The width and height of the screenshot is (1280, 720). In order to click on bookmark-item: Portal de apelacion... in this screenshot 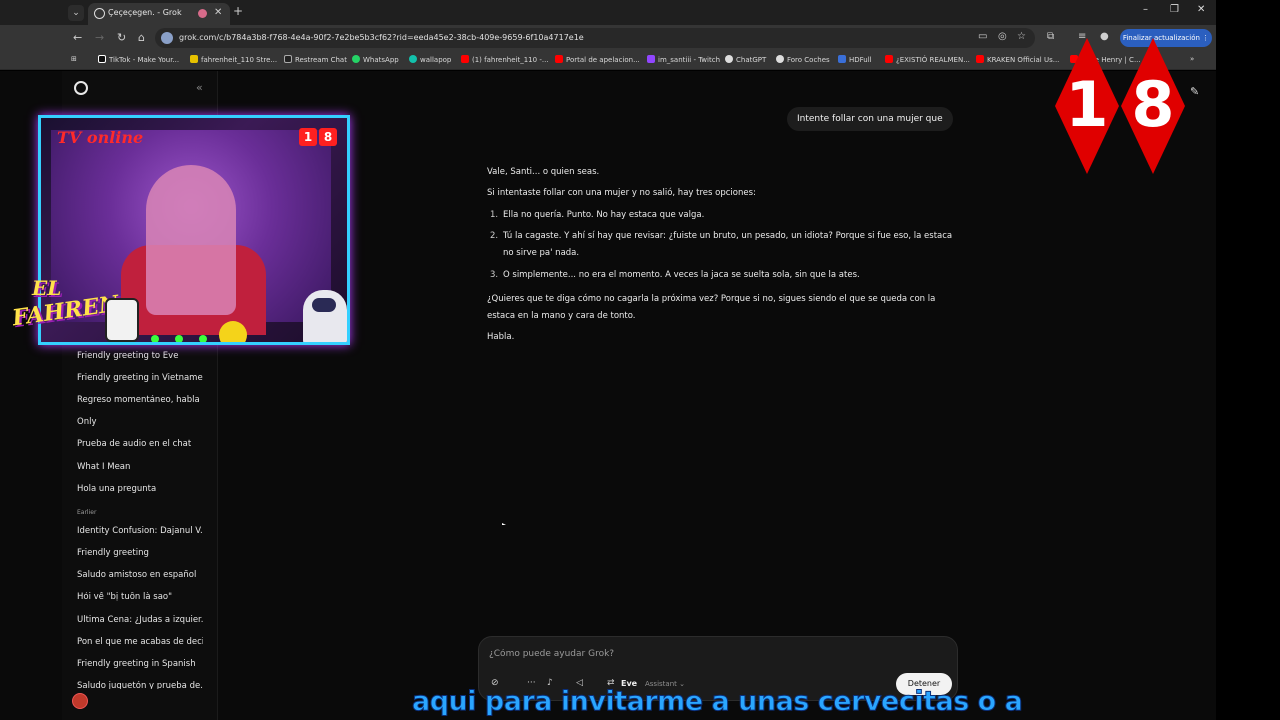, I will do `click(597, 59)`.